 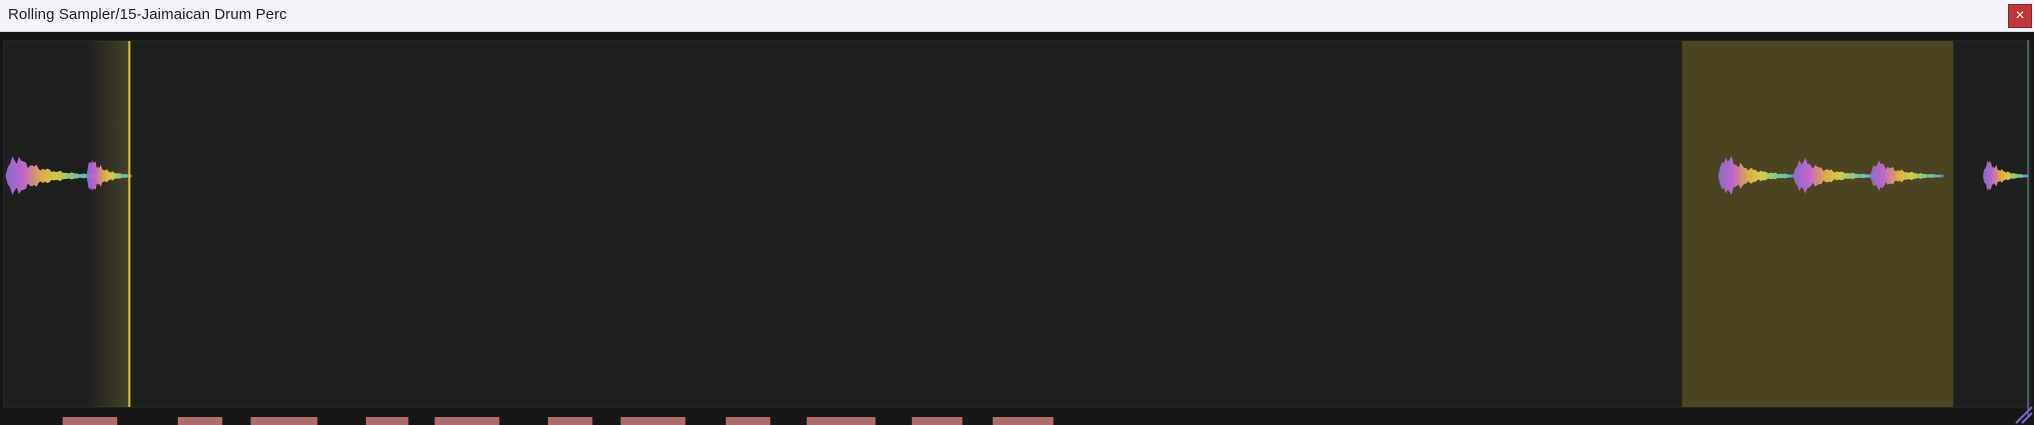 What do you see at coordinates (1818, 224) in the screenshot?
I see `loop-region` at bounding box center [1818, 224].